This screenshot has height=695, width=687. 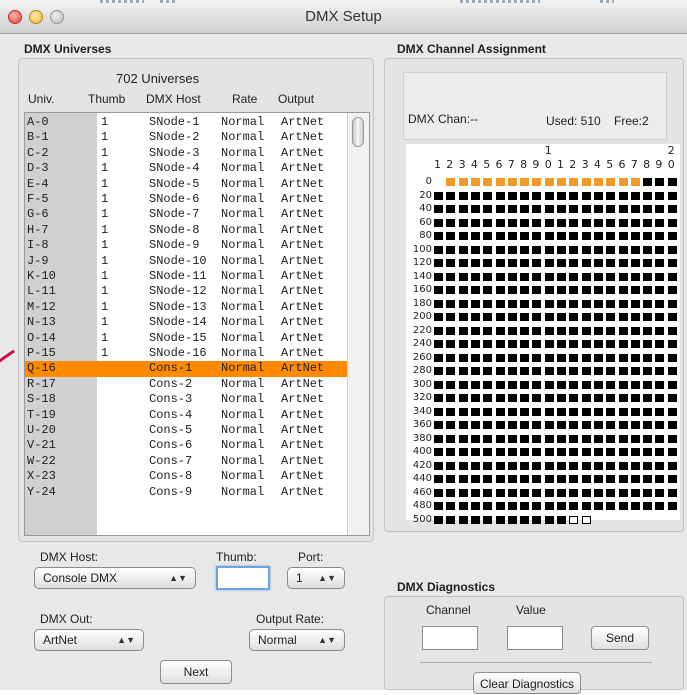 What do you see at coordinates (186, 291) in the screenshot?
I see `table-row: L-11 1 SNode-12 Normal ArtNet` at bounding box center [186, 291].